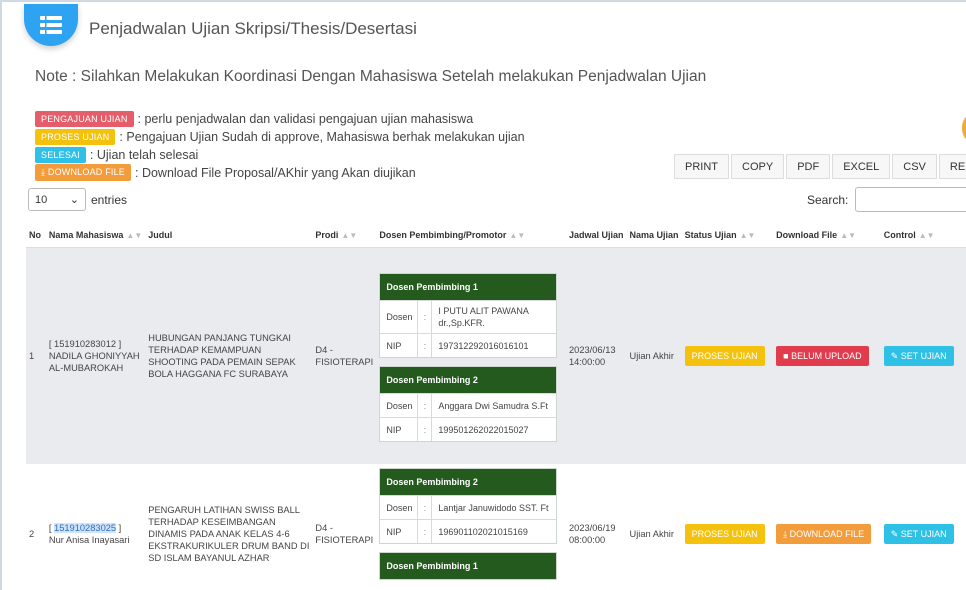 The height and width of the screenshot is (590, 966). What do you see at coordinates (85, 343) in the screenshot?
I see `student-nim: [ 151910283012 ]` at bounding box center [85, 343].